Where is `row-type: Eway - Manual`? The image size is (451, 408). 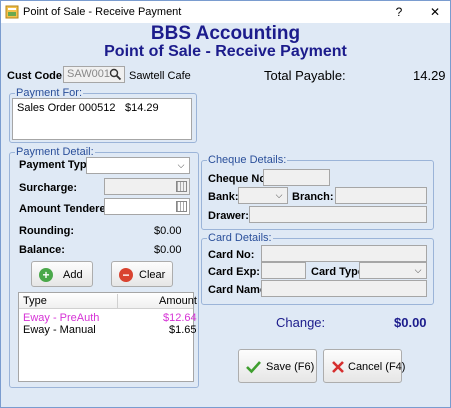
row-type: Eway - Manual is located at coordinates (59, 330).